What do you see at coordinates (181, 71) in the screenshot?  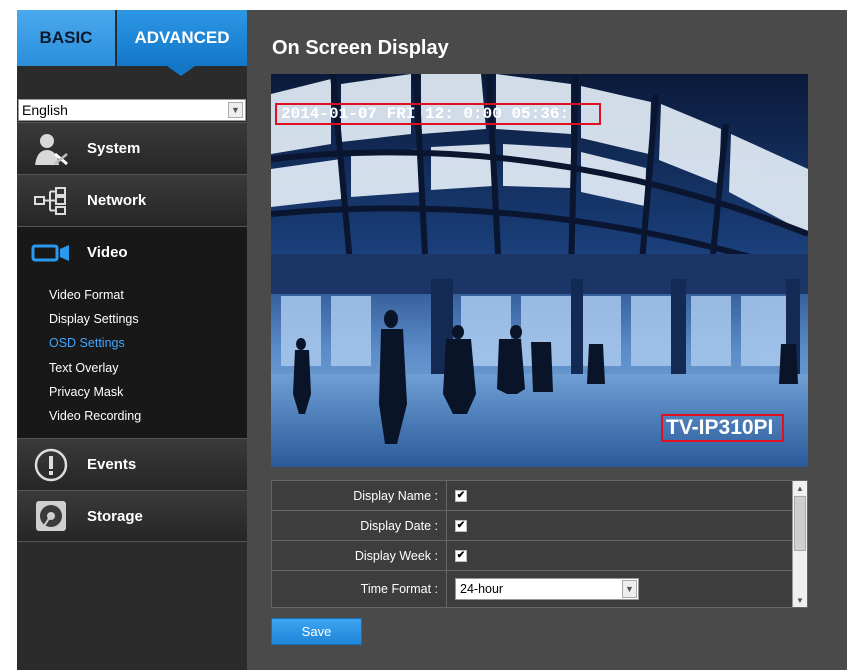 I see `active-tab-pointer` at bounding box center [181, 71].